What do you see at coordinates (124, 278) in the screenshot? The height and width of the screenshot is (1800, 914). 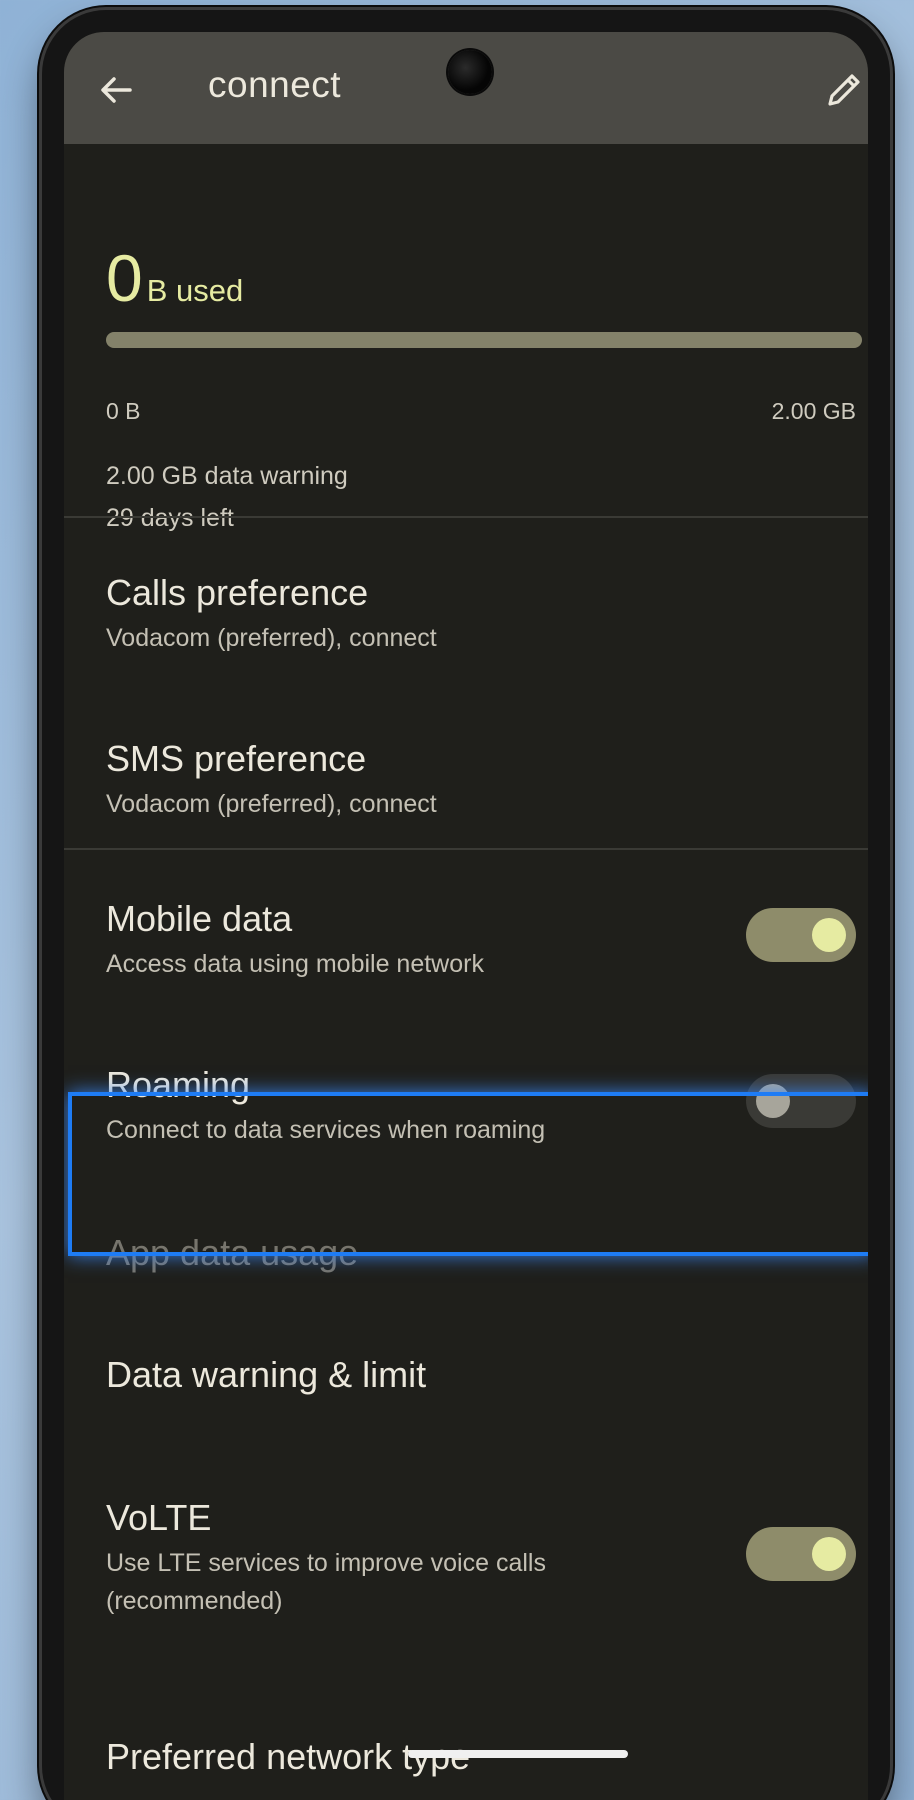 I see `usage-number: 0` at bounding box center [124, 278].